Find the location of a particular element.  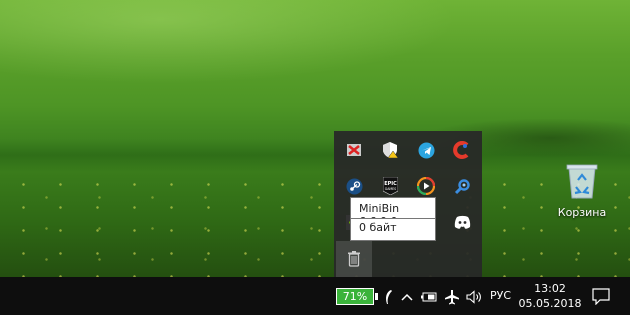

airplane-mode-icon is located at coordinates (452, 297).